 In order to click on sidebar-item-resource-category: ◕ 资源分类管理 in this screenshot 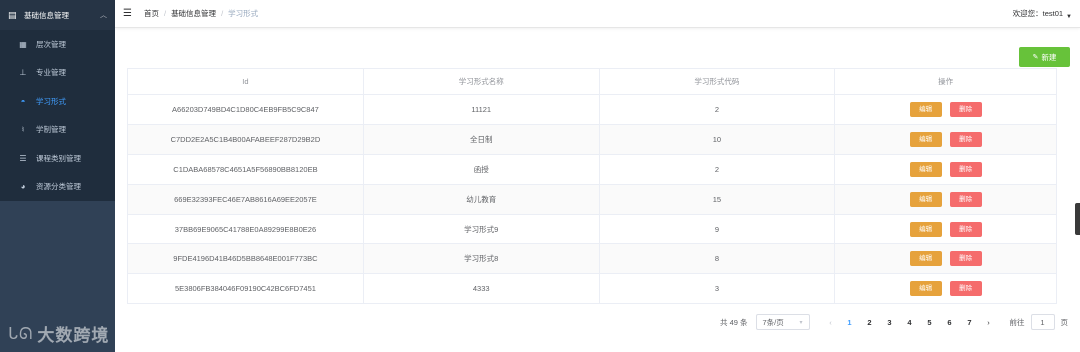, I will do `click(57, 186)`.